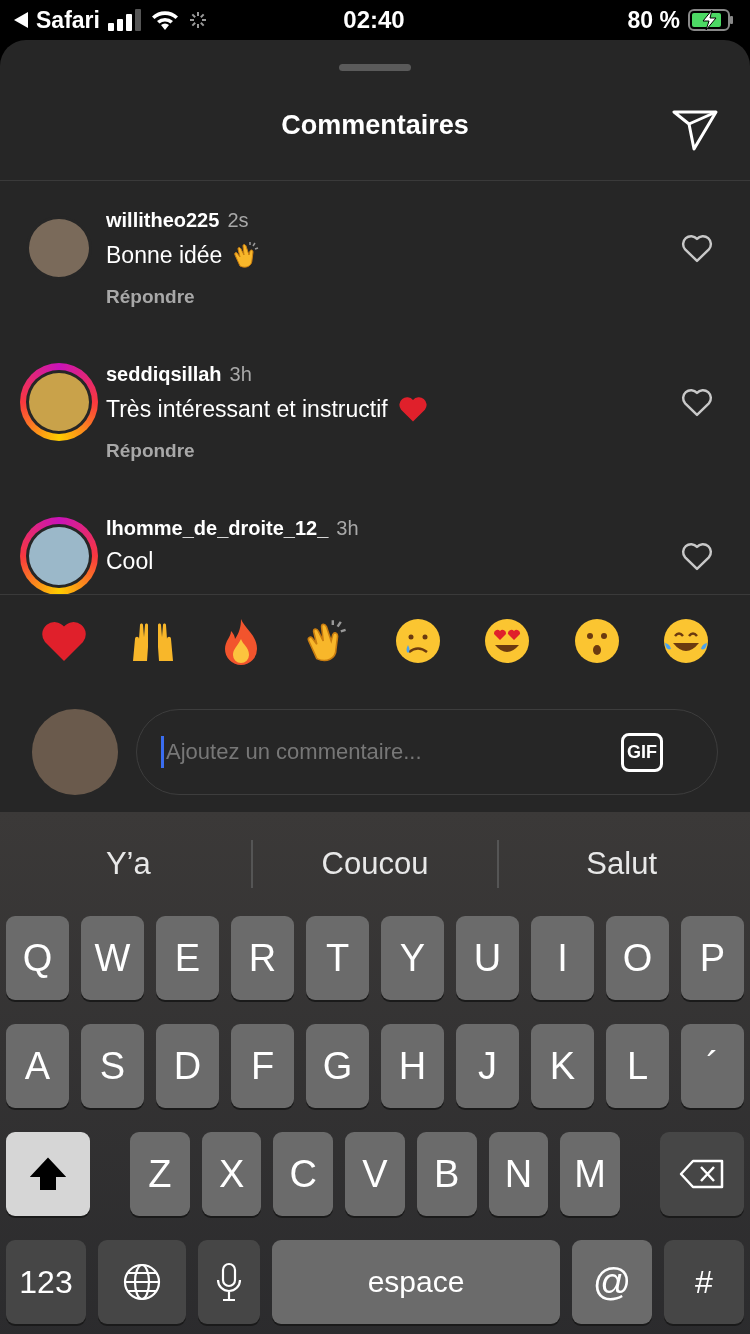 This screenshot has height=1334, width=750. Describe the element at coordinates (187, 958) in the screenshot. I see `keyboard-key: E` at that location.